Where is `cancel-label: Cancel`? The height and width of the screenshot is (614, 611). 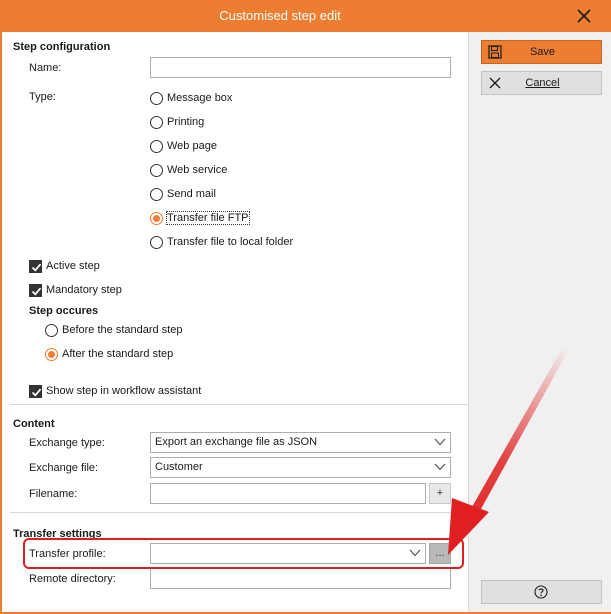
cancel-label: Cancel is located at coordinates (542, 83).